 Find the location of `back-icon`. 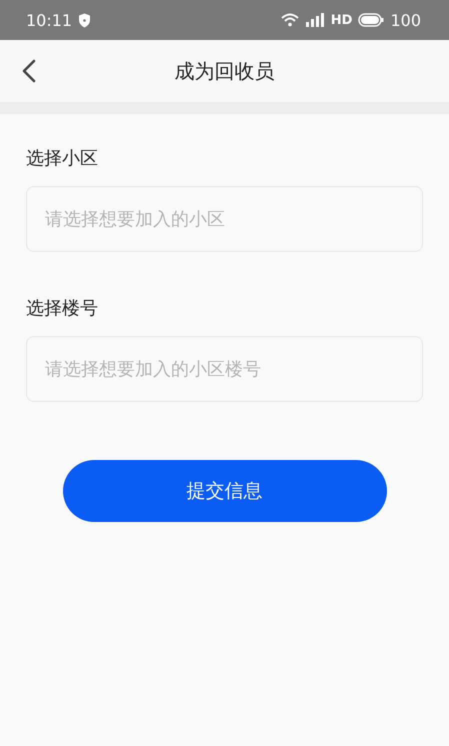

back-icon is located at coordinates (29, 71).